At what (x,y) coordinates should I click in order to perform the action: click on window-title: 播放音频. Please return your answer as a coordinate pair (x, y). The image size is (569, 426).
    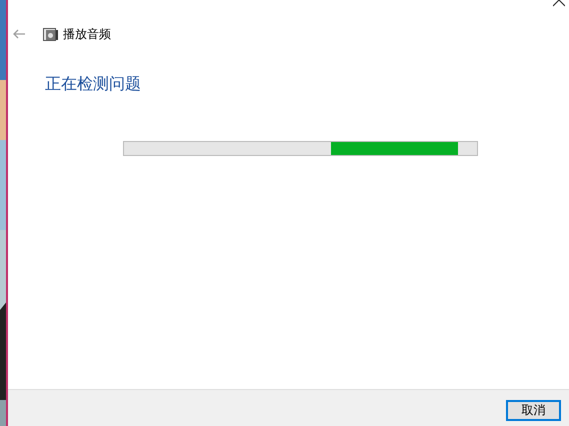
    Looking at the image, I should click on (87, 34).